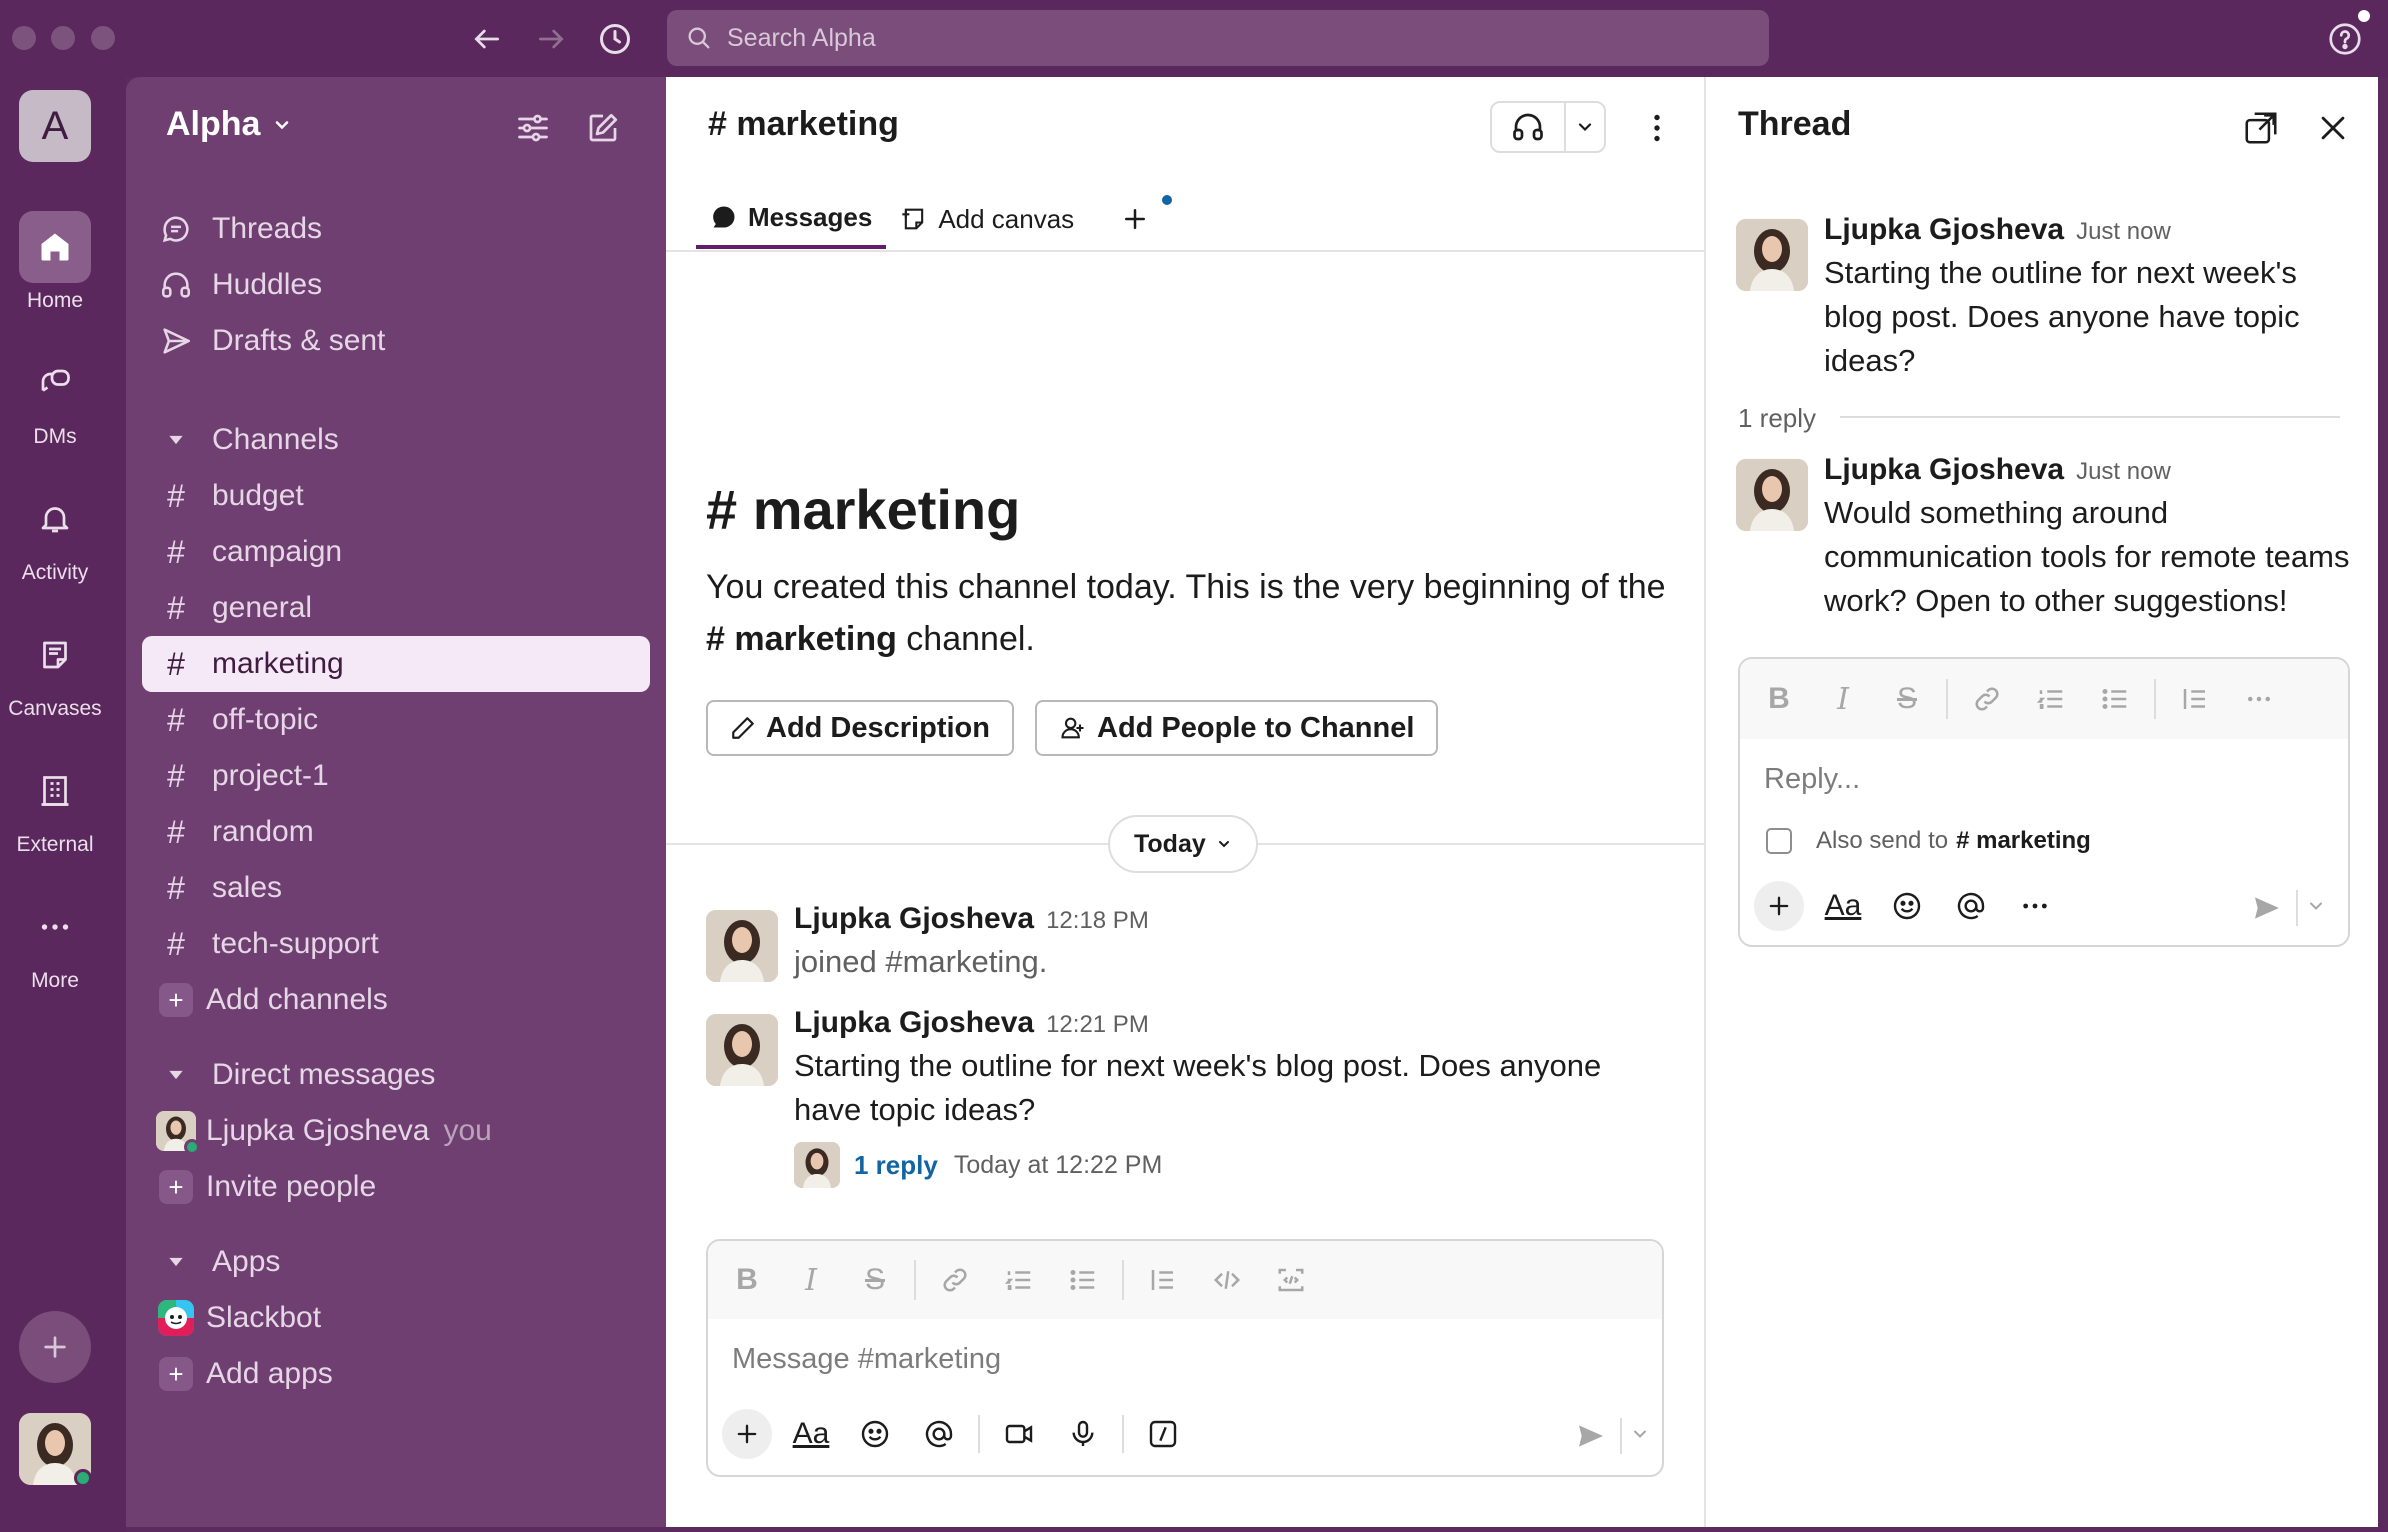 This screenshot has width=2388, height=1532. I want to click on sidebar-channel-campaign: # campaign, so click(396, 552).